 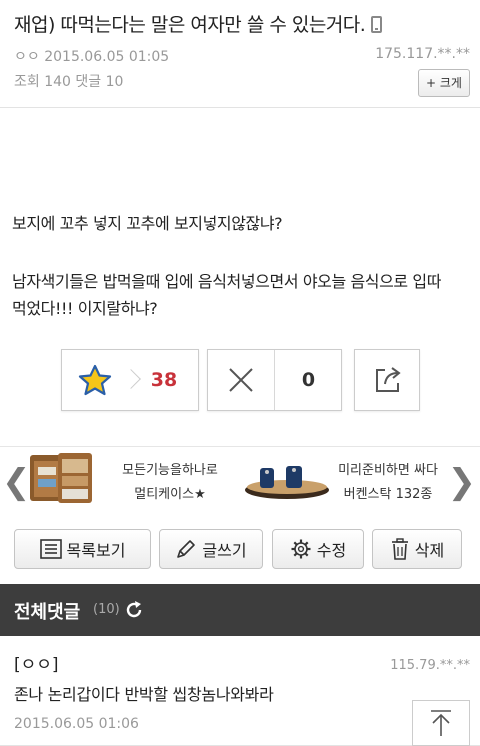 What do you see at coordinates (130, 380) in the screenshot?
I see `recommend-button: 38` at bounding box center [130, 380].